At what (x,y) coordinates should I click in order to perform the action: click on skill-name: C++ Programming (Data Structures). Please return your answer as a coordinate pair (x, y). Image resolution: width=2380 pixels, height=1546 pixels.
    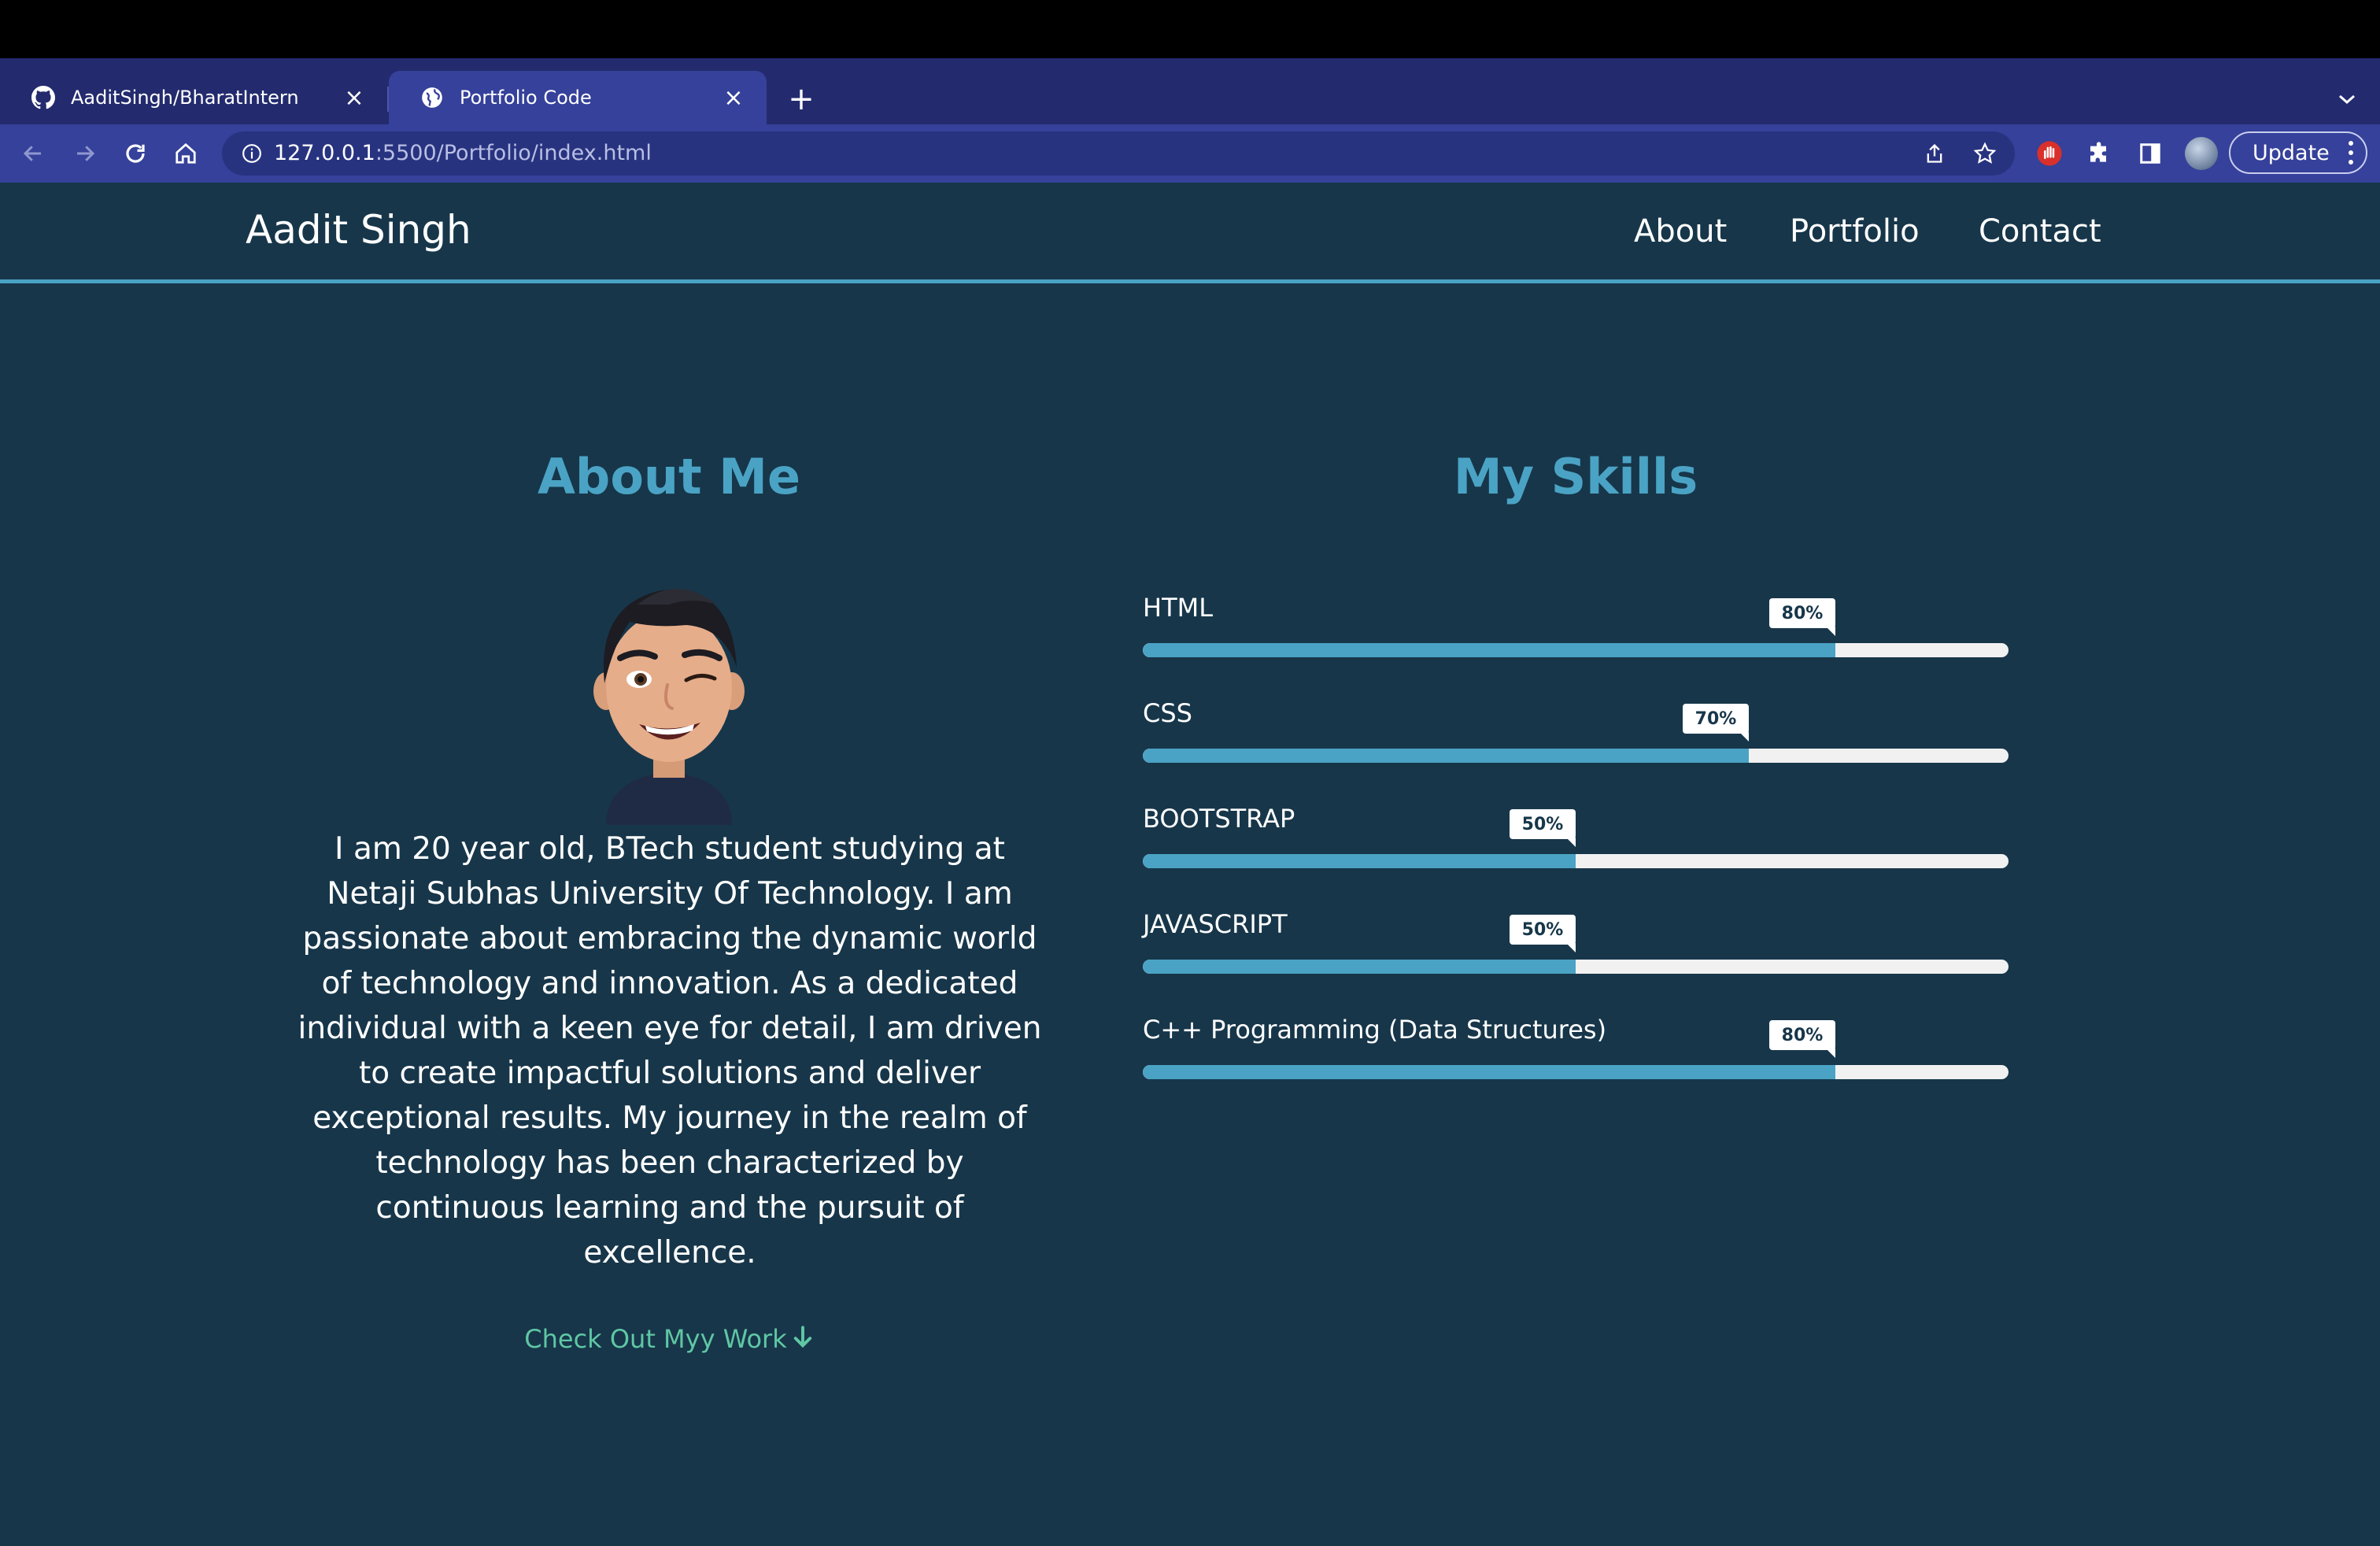
    Looking at the image, I should click on (1375, 1030).